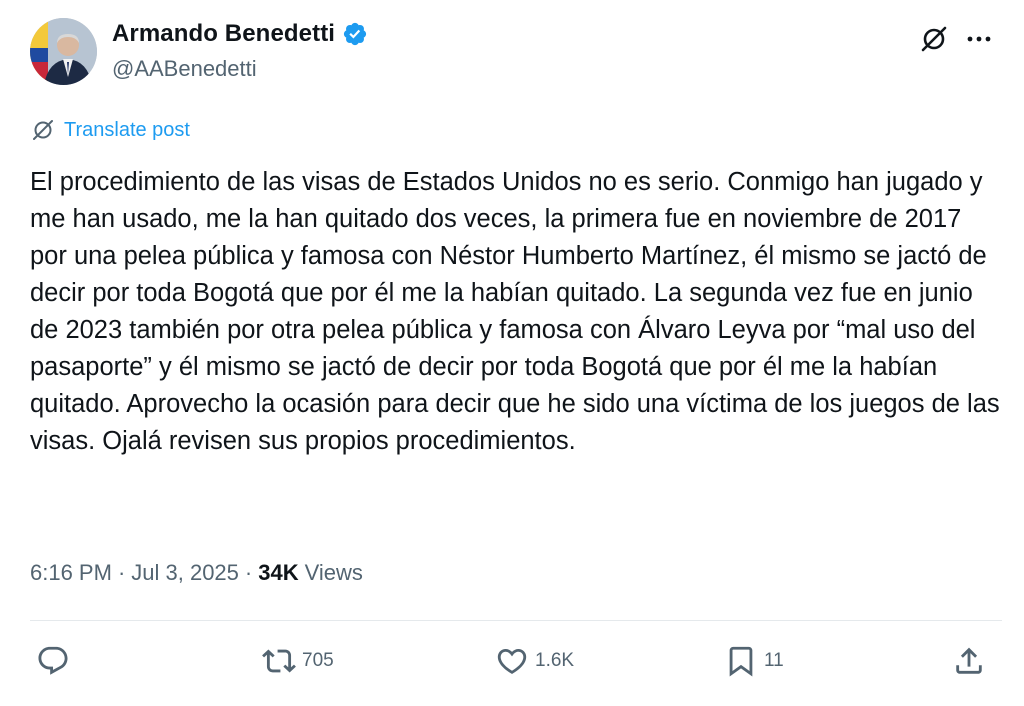  Describe the element at coordinates (754, 661) in the screenshot. I see `bookmark-button: 11` at that location.